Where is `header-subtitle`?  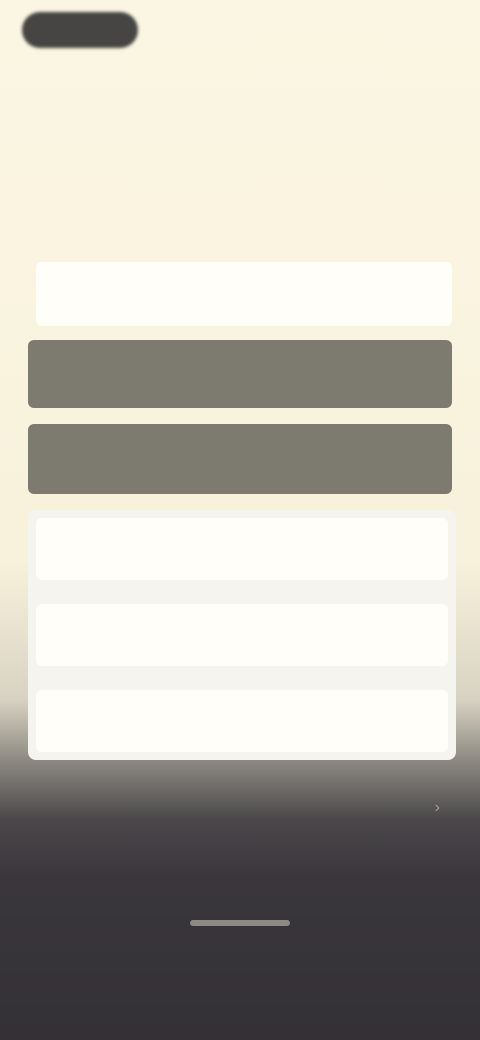
header-subtitle is located at coordinates (200, 91).